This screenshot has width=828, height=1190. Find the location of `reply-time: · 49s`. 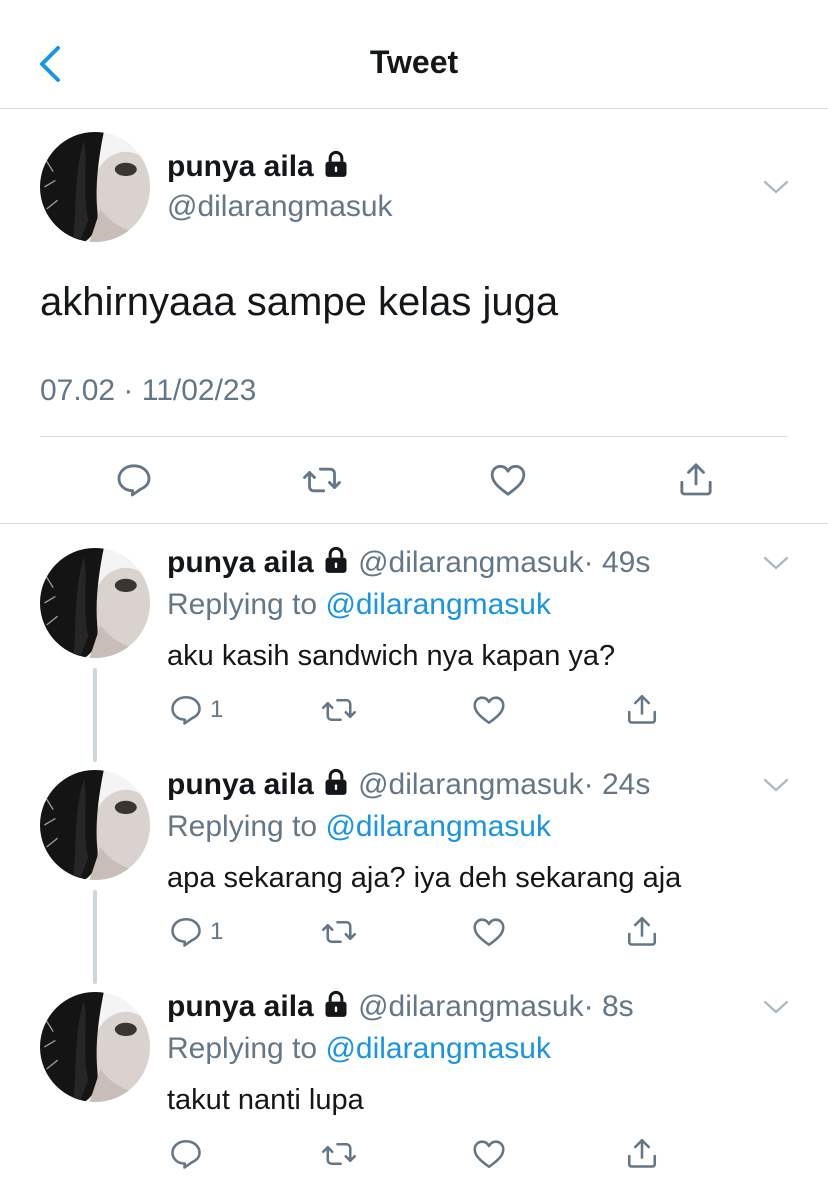

reply-time: · 49s is located at coordinates (617, 562).